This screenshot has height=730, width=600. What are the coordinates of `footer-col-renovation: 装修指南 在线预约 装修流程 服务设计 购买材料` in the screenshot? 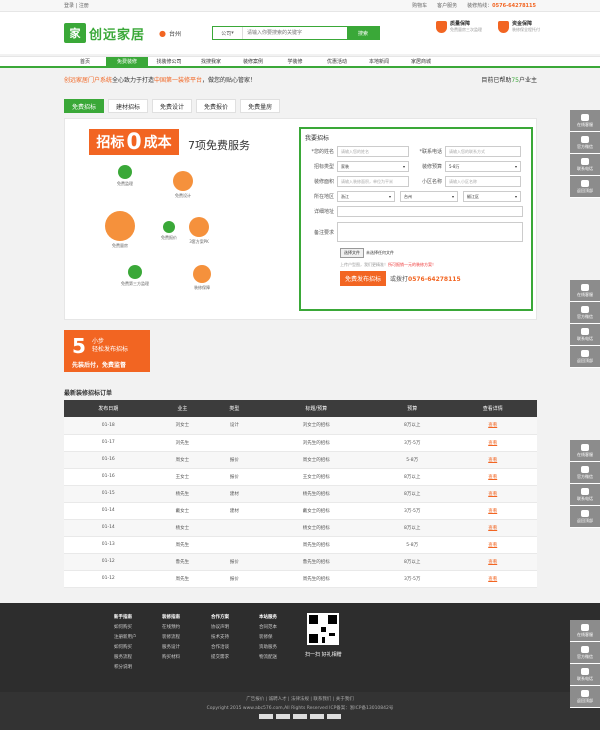 It's located at (171, 638).